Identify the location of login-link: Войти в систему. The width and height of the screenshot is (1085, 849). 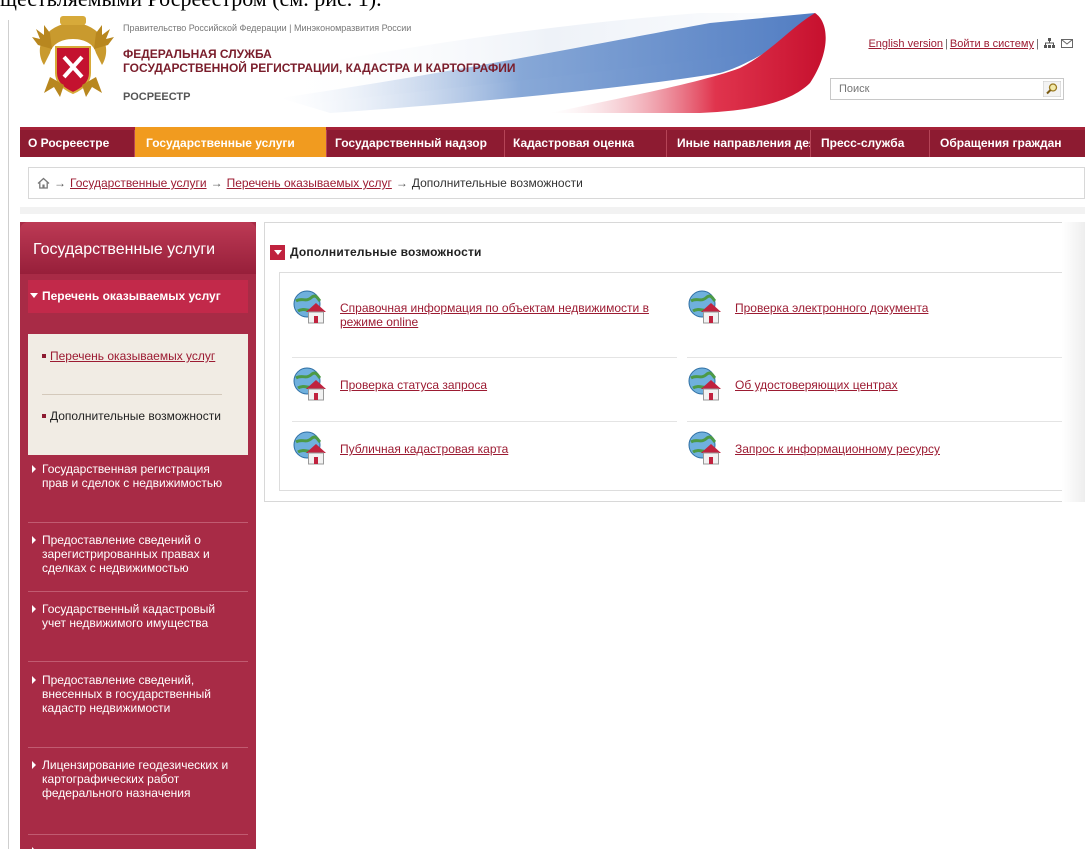
(992, 44).